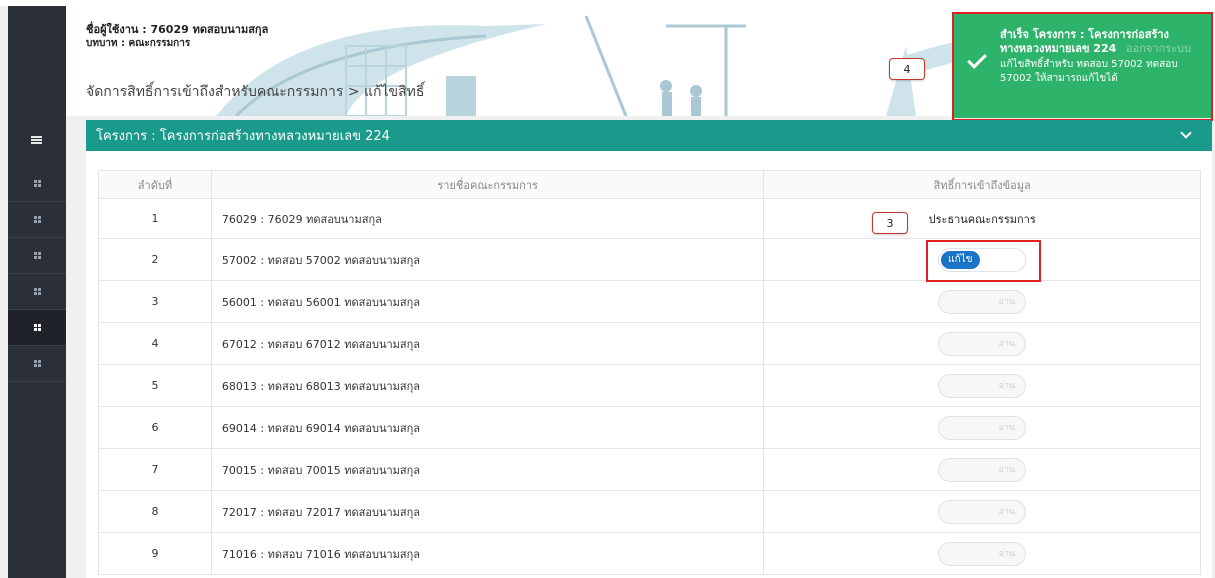 The height and width of the screenshot is (578, 1215). Describe the element at coordinates (649, 469) in the screenshot. I see `table-row: 7 70015 : ทดสอบ 70015 ทดสอบนามสกุล อ่าน` at that location.